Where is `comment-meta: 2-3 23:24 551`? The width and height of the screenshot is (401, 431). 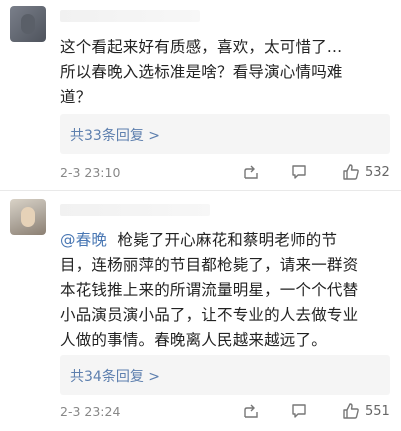 comment-meta: 2-3 23:24 551 is located at coordinates (225, 412).